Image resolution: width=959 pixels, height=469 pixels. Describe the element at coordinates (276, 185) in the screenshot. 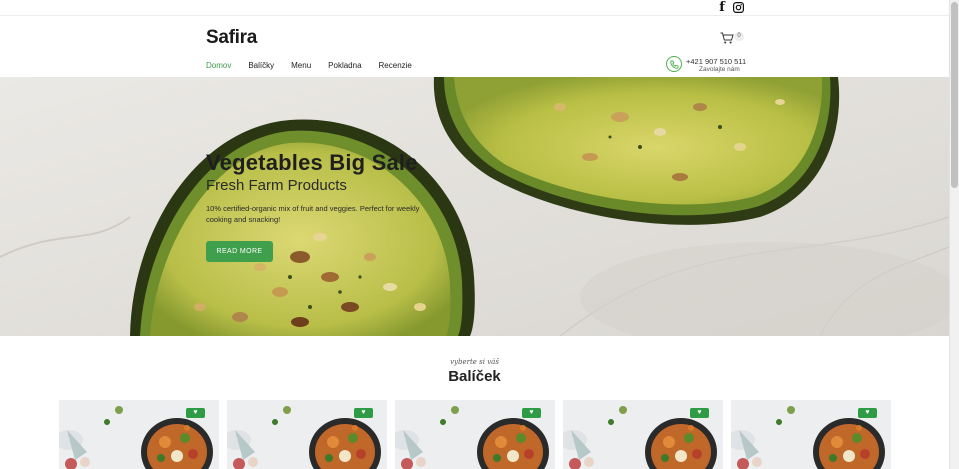

I see `hero-subtitle: Fresh Farm Products` at that location.